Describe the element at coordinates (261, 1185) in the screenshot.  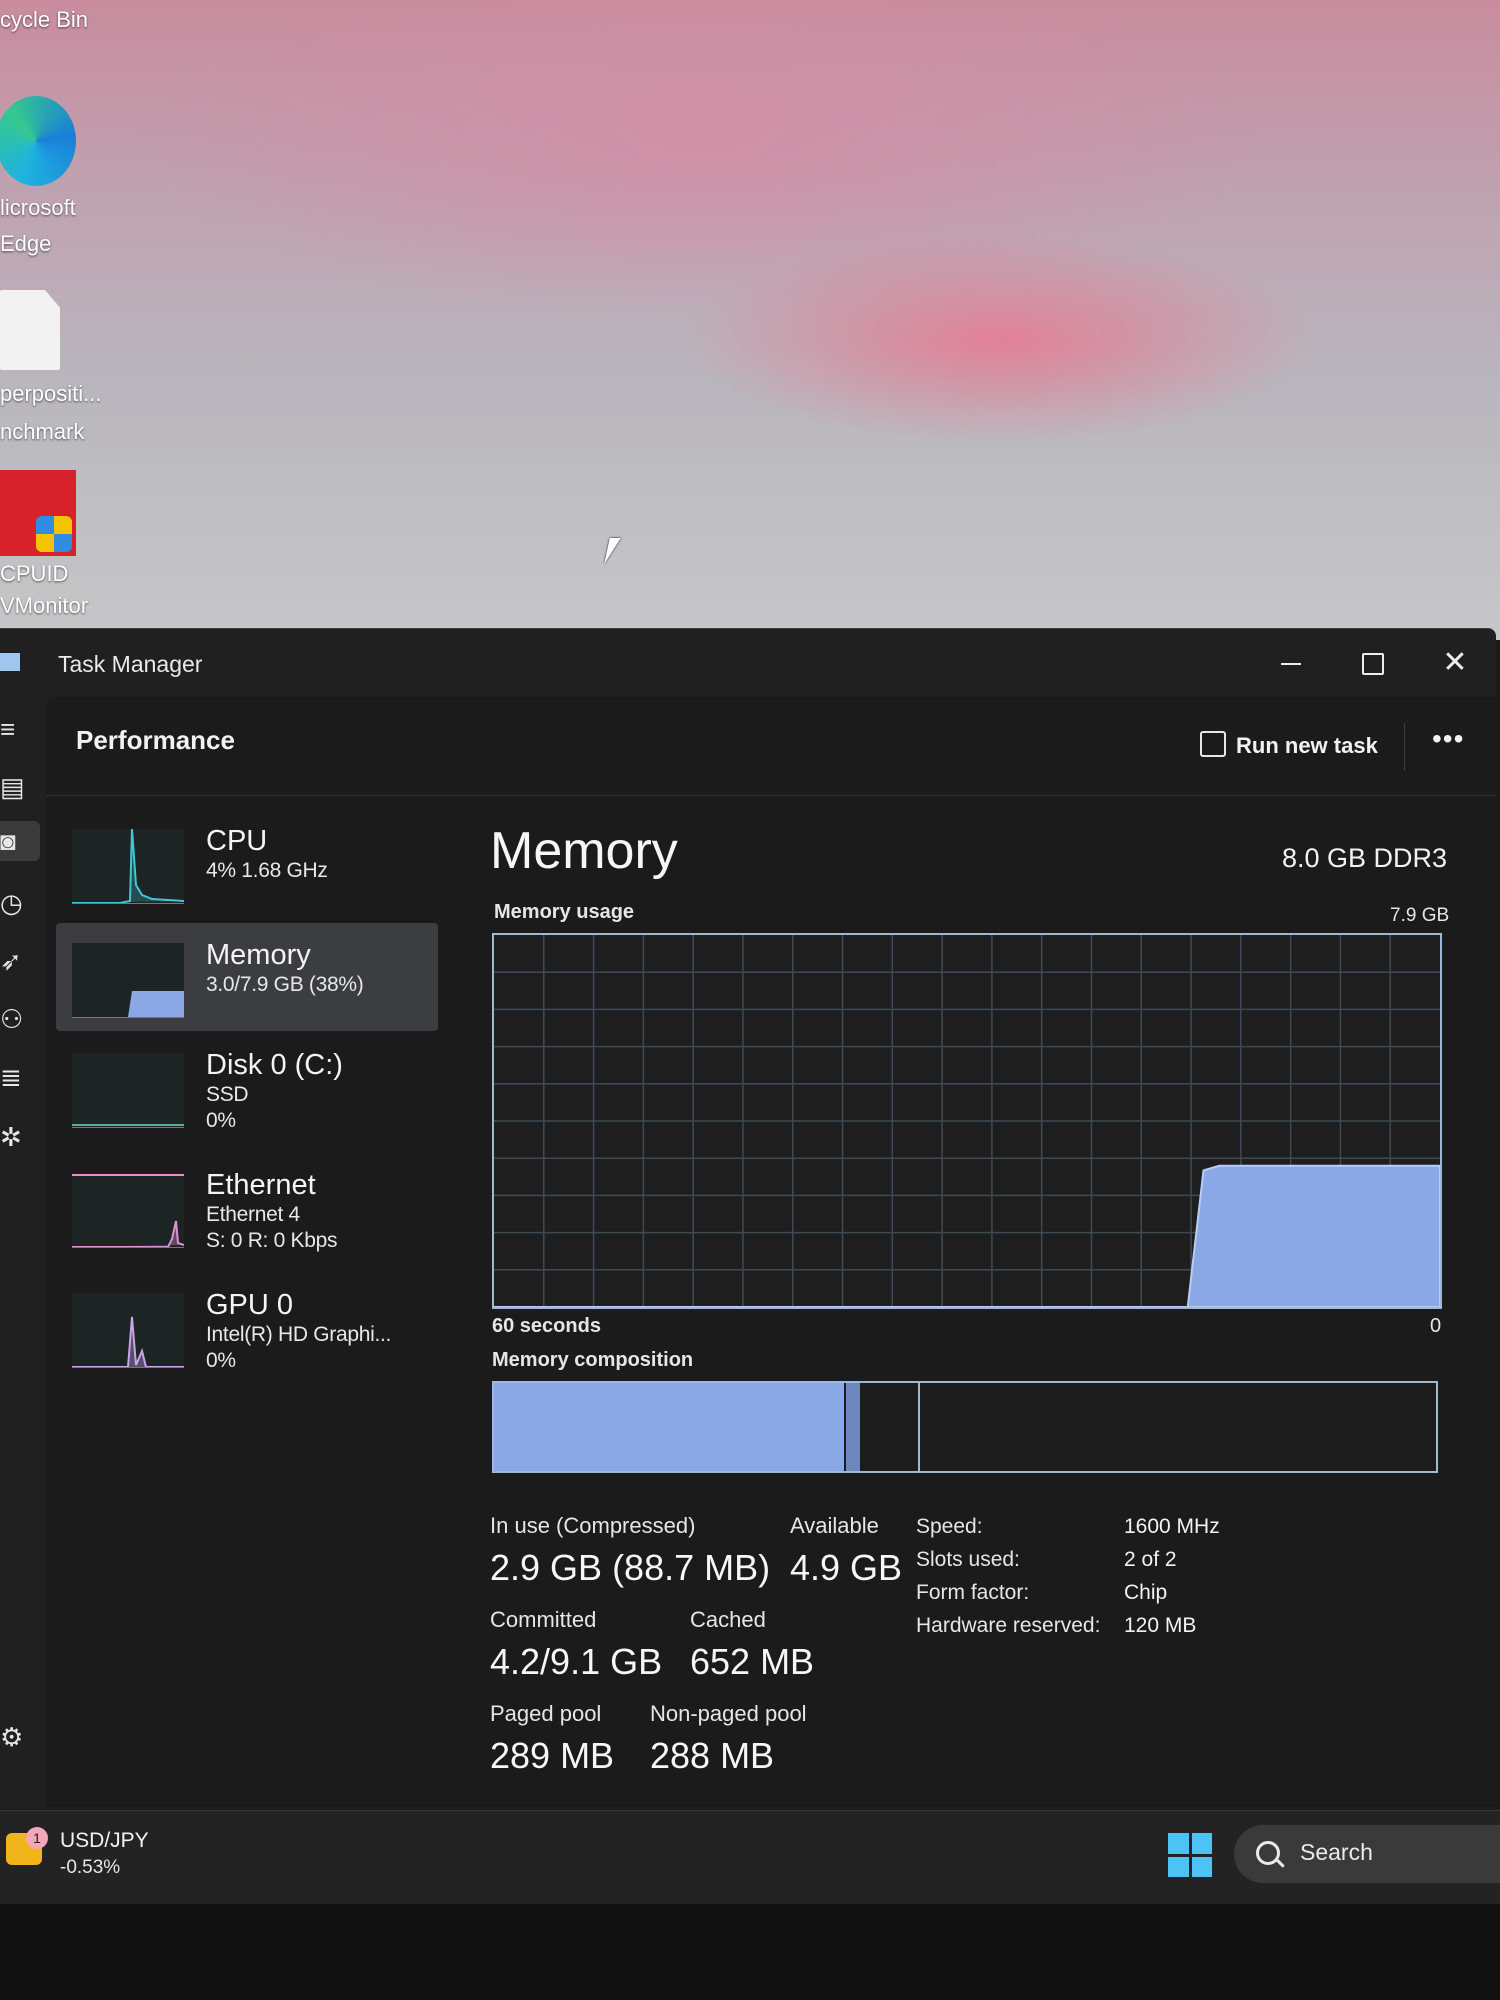
I see `perf-item-name: Ethernet` at that location.